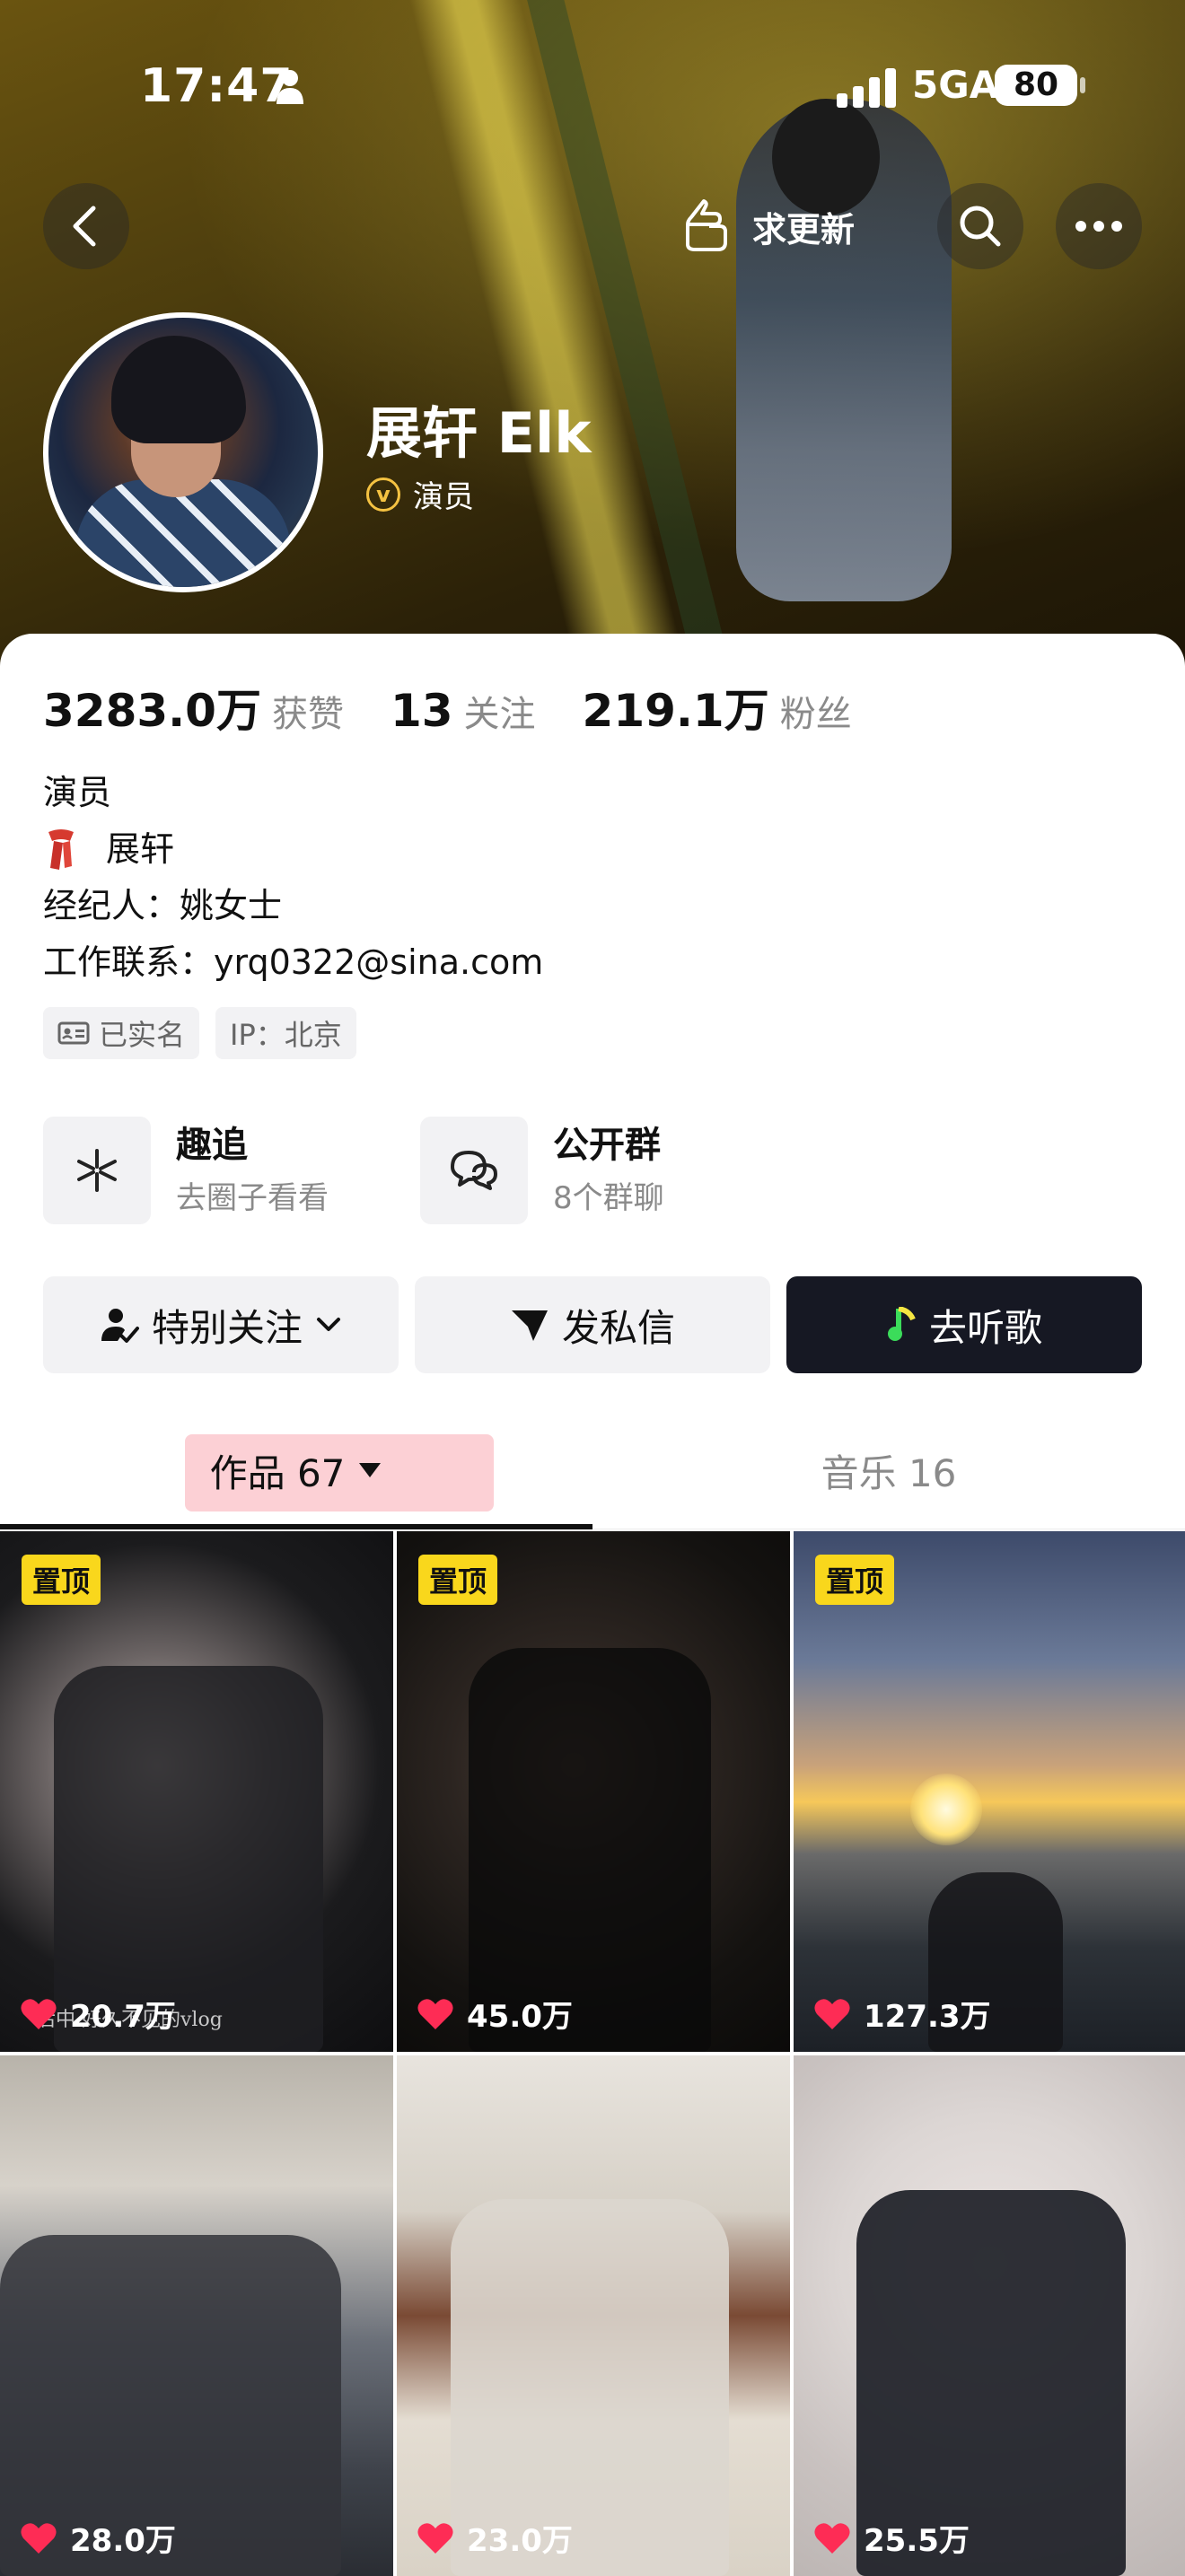 The width and height of the screenshot is (1185, 2576). I want to click on video-likes-count: 23.0万, so click(520, 2541).